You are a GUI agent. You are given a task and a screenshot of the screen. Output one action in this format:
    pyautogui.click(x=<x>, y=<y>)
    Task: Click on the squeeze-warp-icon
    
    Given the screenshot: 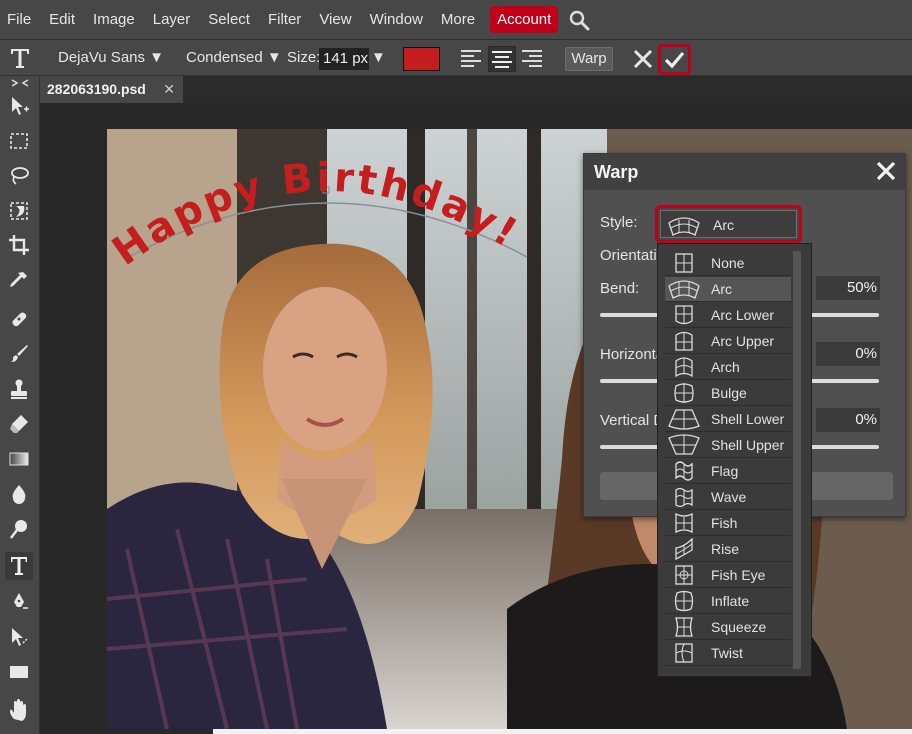 What is the action you would take?
    pyautogui.click(x=684, y=627)
    